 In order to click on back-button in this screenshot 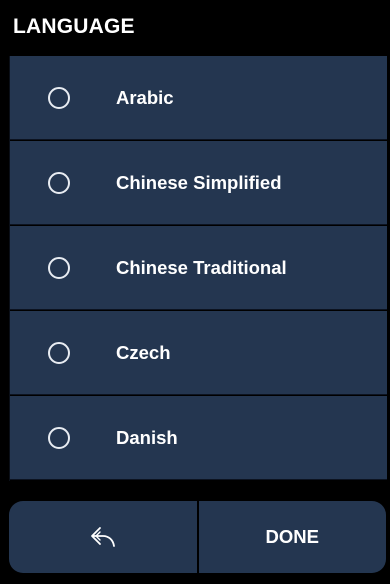, I will do `click(103, 537)`.